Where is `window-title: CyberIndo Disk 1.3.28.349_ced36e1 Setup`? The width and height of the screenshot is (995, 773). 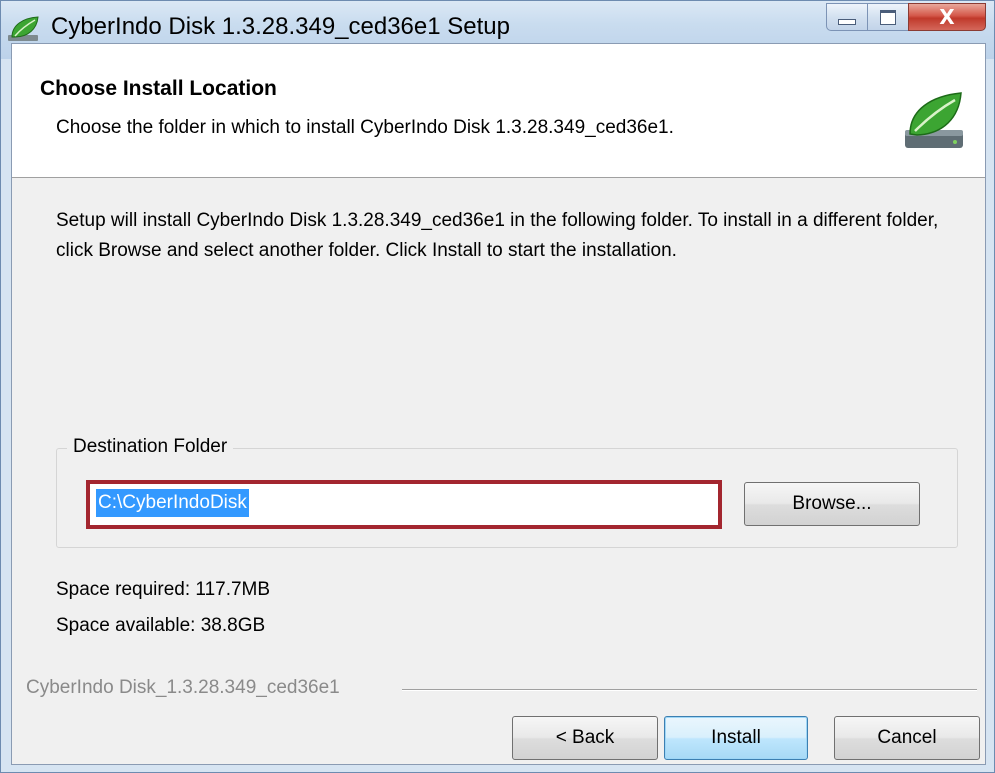 window-title: CyberIndo Disk 1.3.28.349_ced36e1 Setup is located at coordinates (280, 26).